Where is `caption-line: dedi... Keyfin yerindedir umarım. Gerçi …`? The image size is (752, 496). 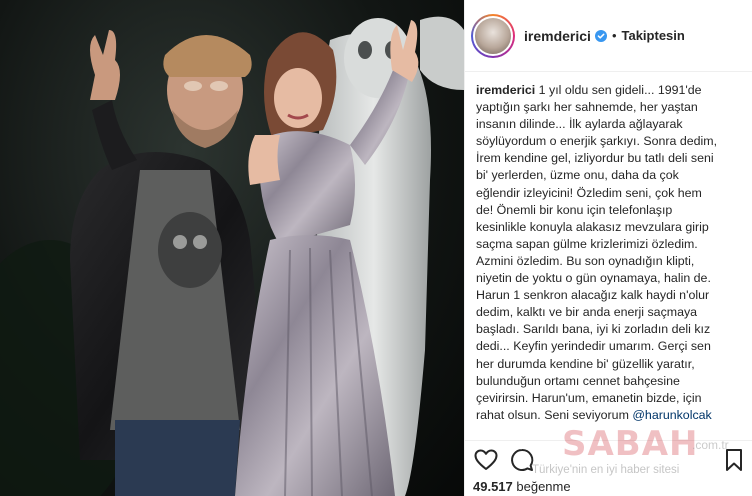 caption-line: dedi... Keyfin yerindedir umarım. Gerçi … is located at coordinates (593, 346).